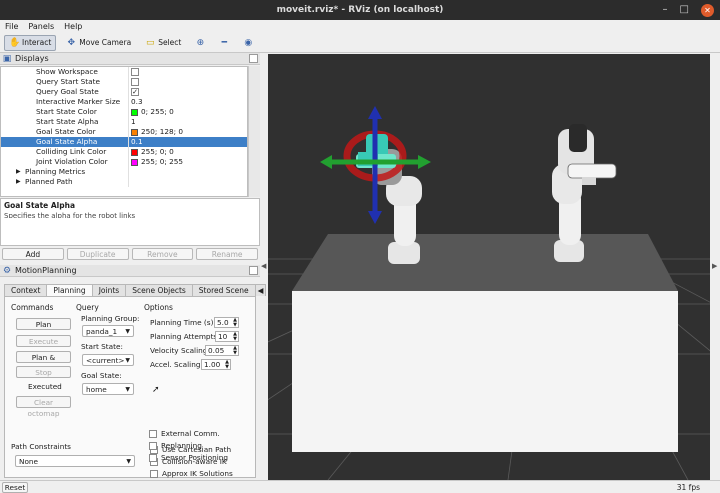  I want to click on toolbar: ✋ Interact ✥ Move Camera ▭ Select ⊕ ━ ◉, so click(360, 43).